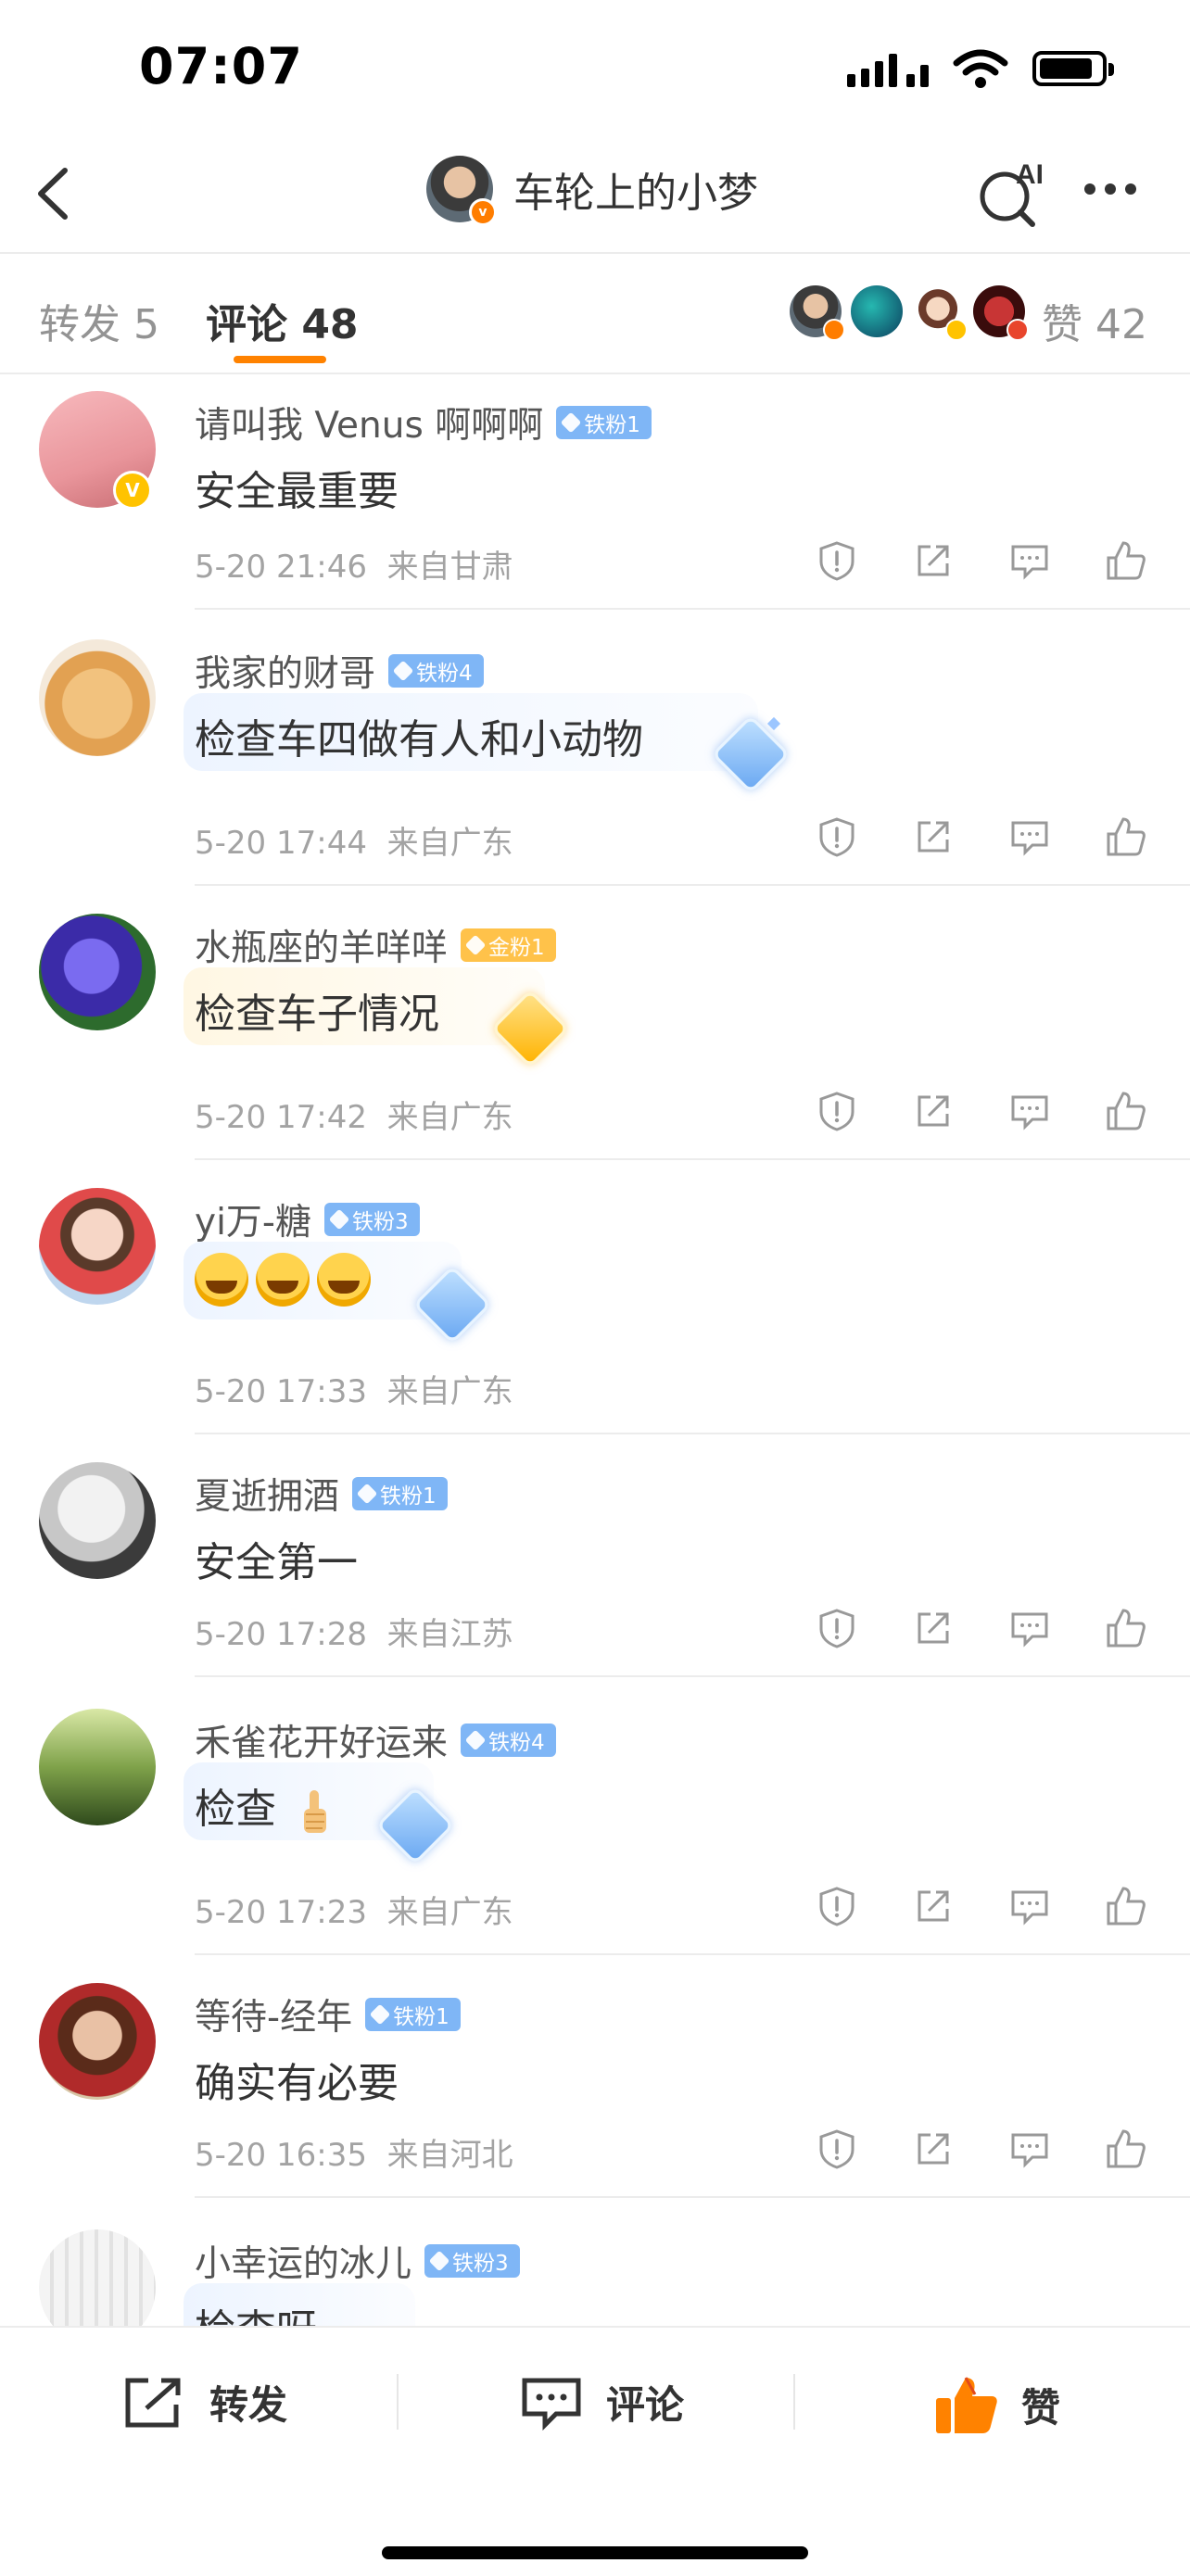  Describe the element at coordinates (888, 68) in the screenshot. I see `cellular-signal-icon` at that location.